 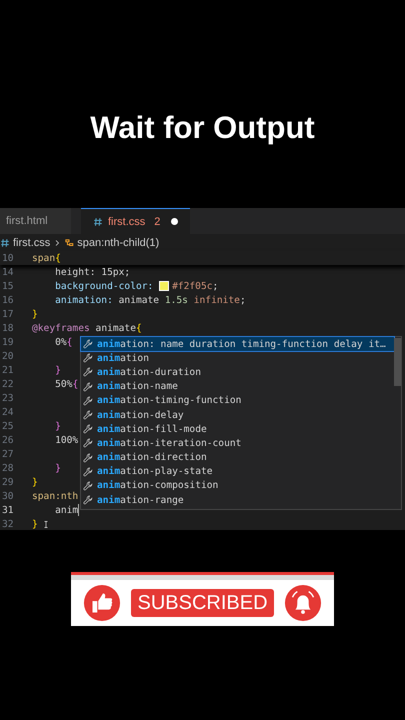 What do you see at coordinates (8, 496) in the screenshot?
I see `line-number: 30` at bounding box center [8, 496].